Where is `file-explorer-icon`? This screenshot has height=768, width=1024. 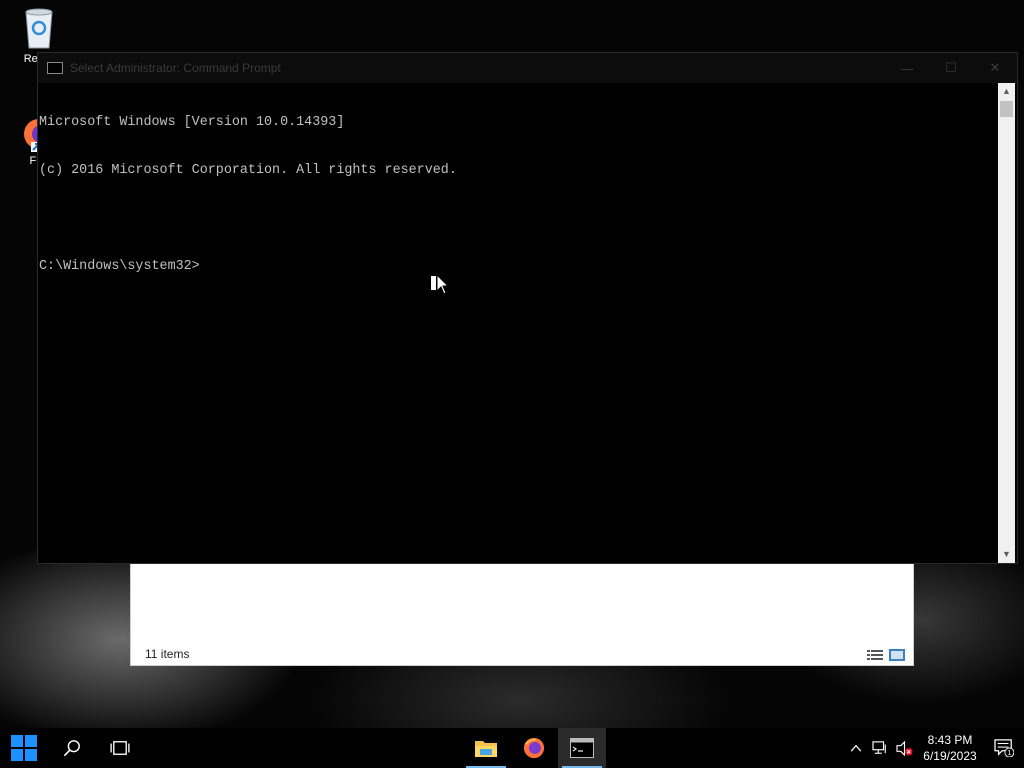
file-explorer-icon is located at coordinates (486, 749).